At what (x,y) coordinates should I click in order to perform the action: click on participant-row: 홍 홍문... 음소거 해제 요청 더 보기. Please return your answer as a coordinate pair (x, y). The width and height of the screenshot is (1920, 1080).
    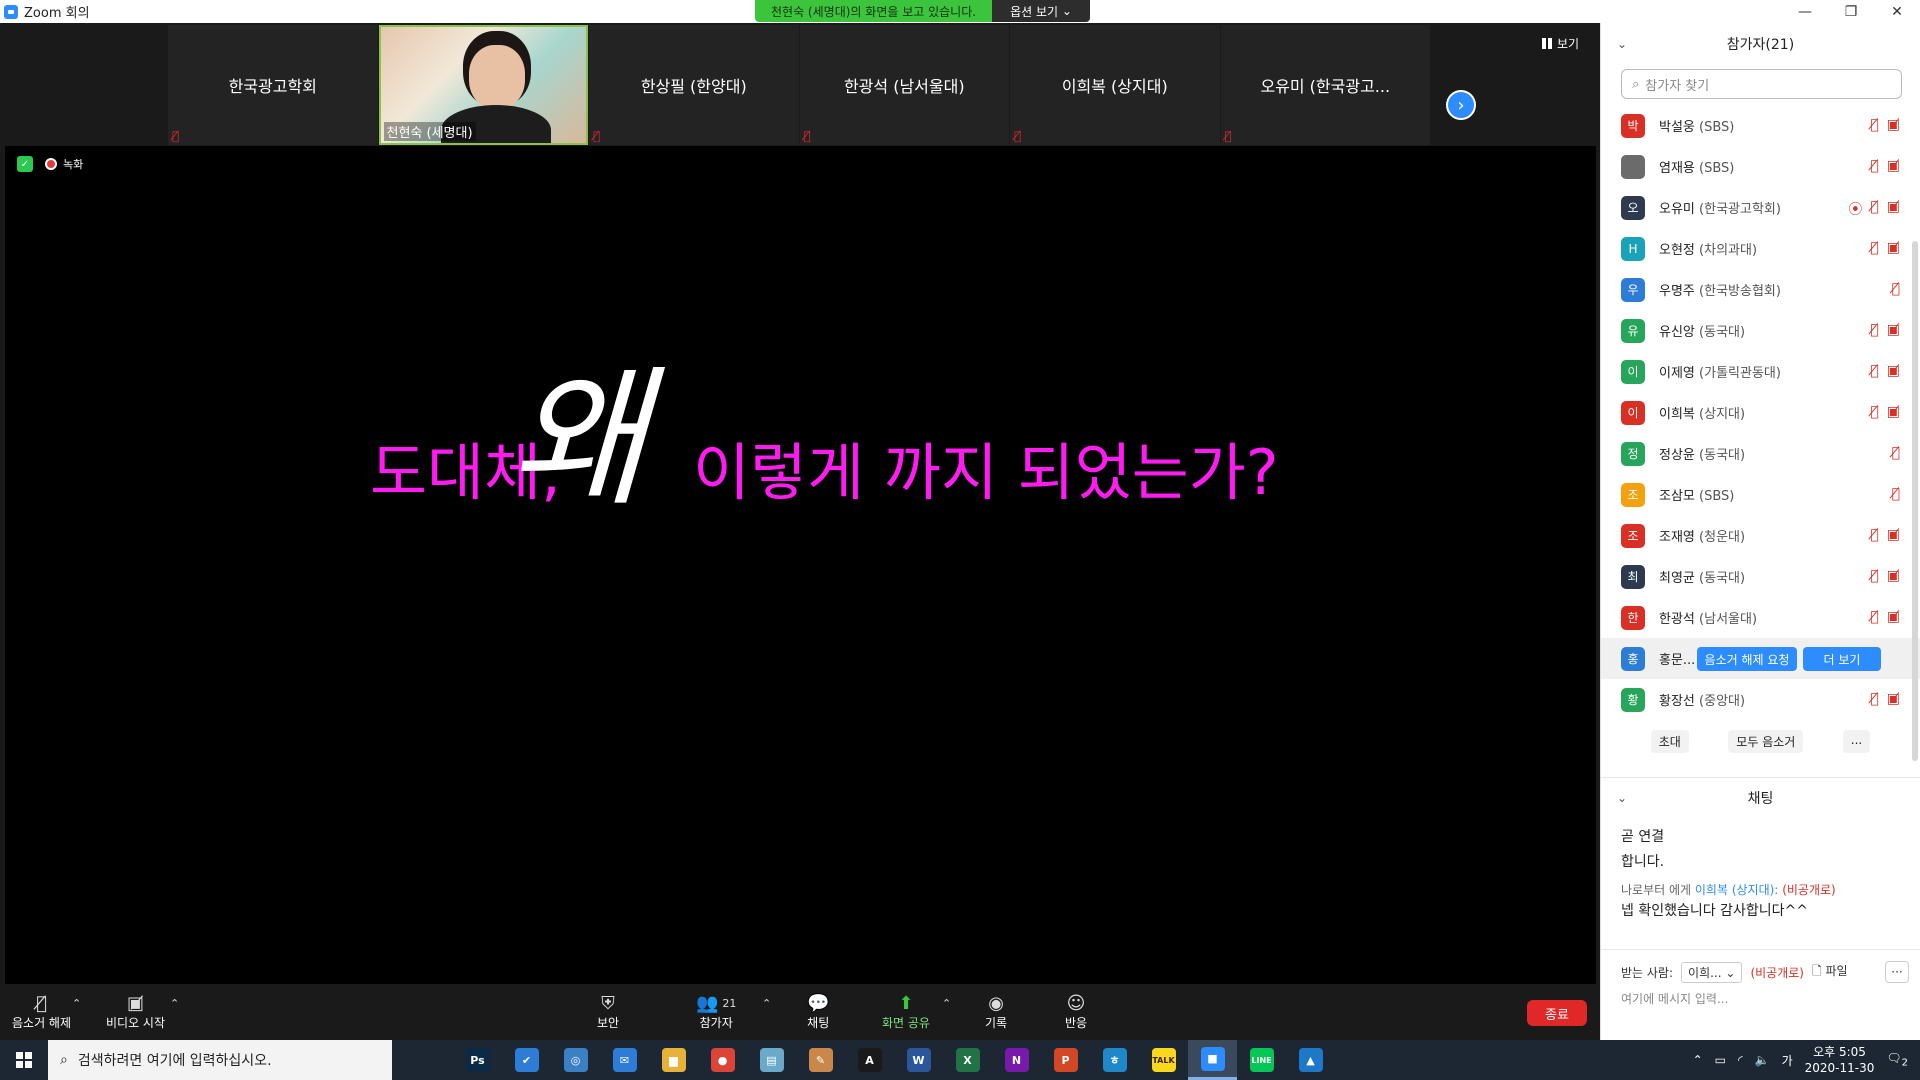
    Looking at the image, I should click on (1760, 658).